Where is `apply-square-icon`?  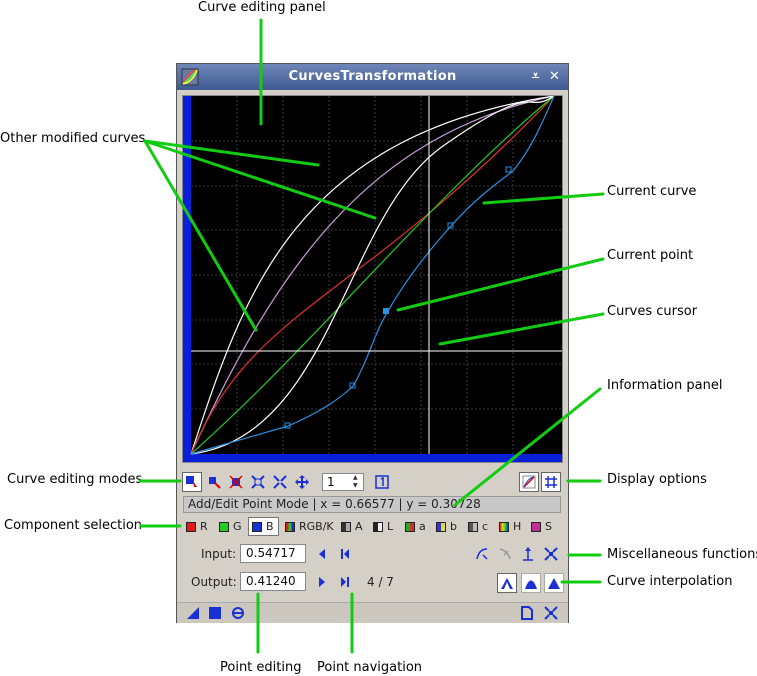
apply-square-icon is located at coordinates (215, 613).